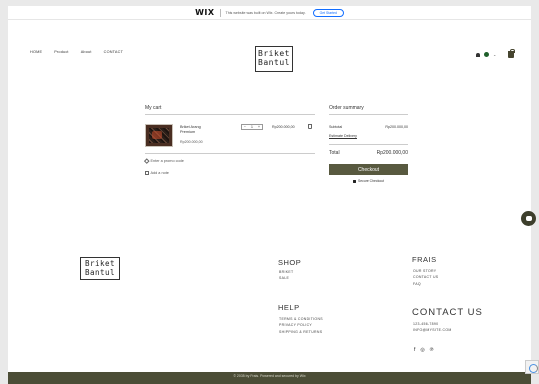 This screenshot has height=384, width=539. Describe the element at coordinates (368, 169) in the screenshot. I see `checkout-button: Checkout` at that location.